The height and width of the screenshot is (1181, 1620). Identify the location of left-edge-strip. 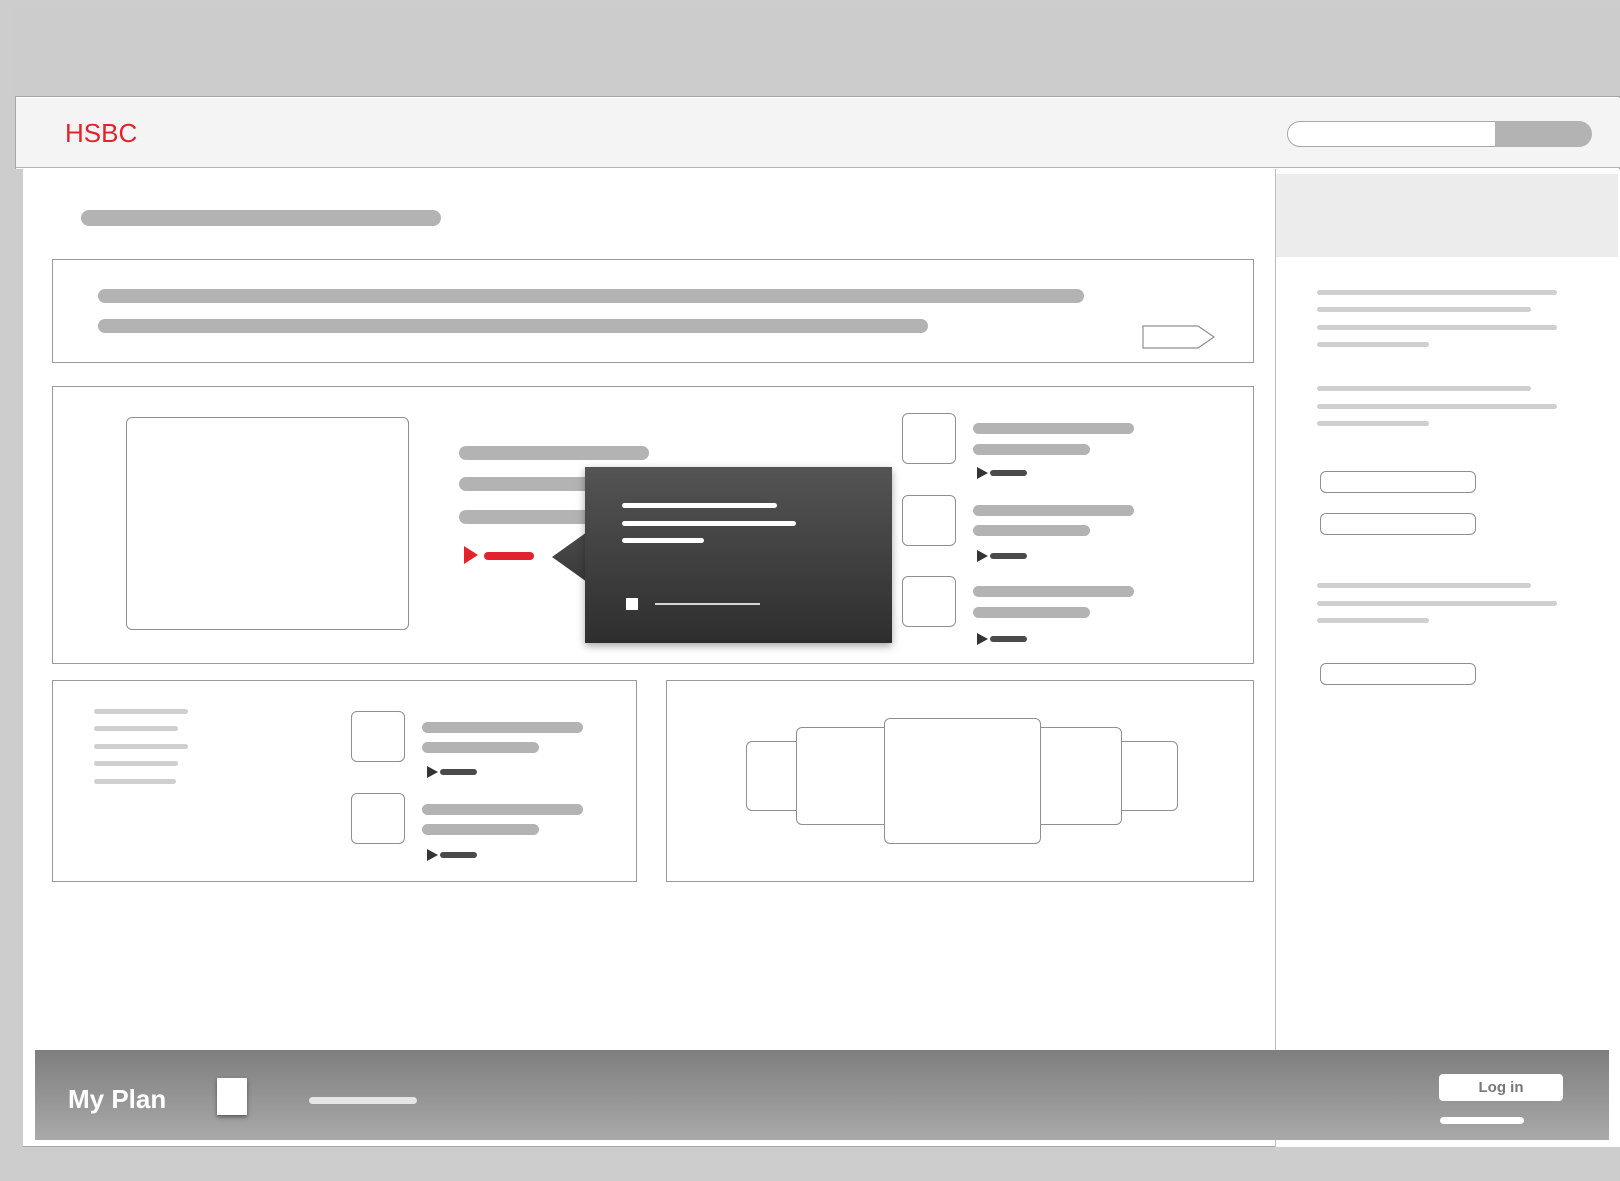
(19, 658).